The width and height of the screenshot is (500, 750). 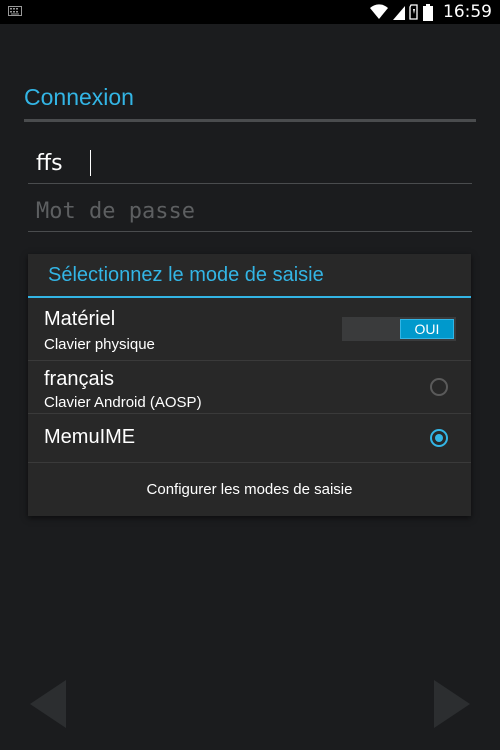 I want to click on option-subtitle: Clavier physique, so click(x=99, y=344).